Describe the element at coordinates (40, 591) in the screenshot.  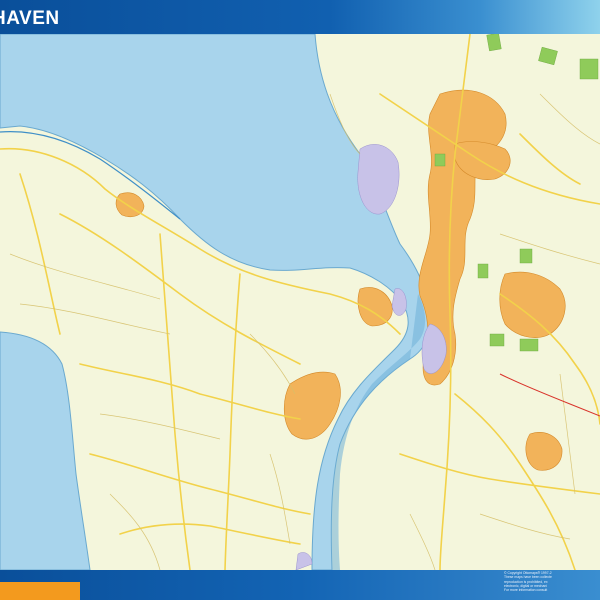
I see `footer-accent` at that location.